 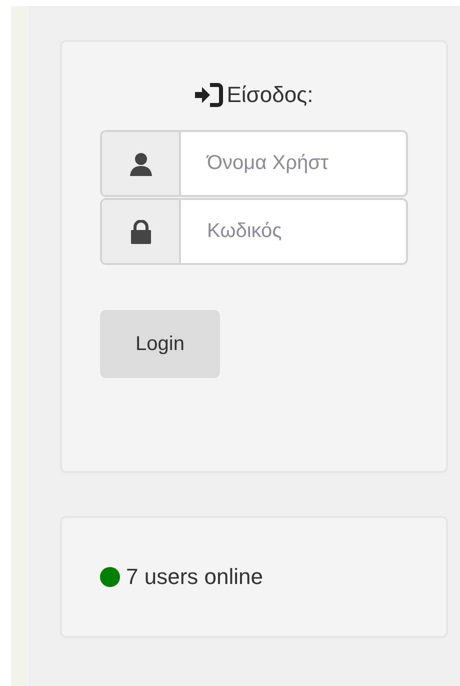 I want to click on lock-icon, so click(x=140, y=232).